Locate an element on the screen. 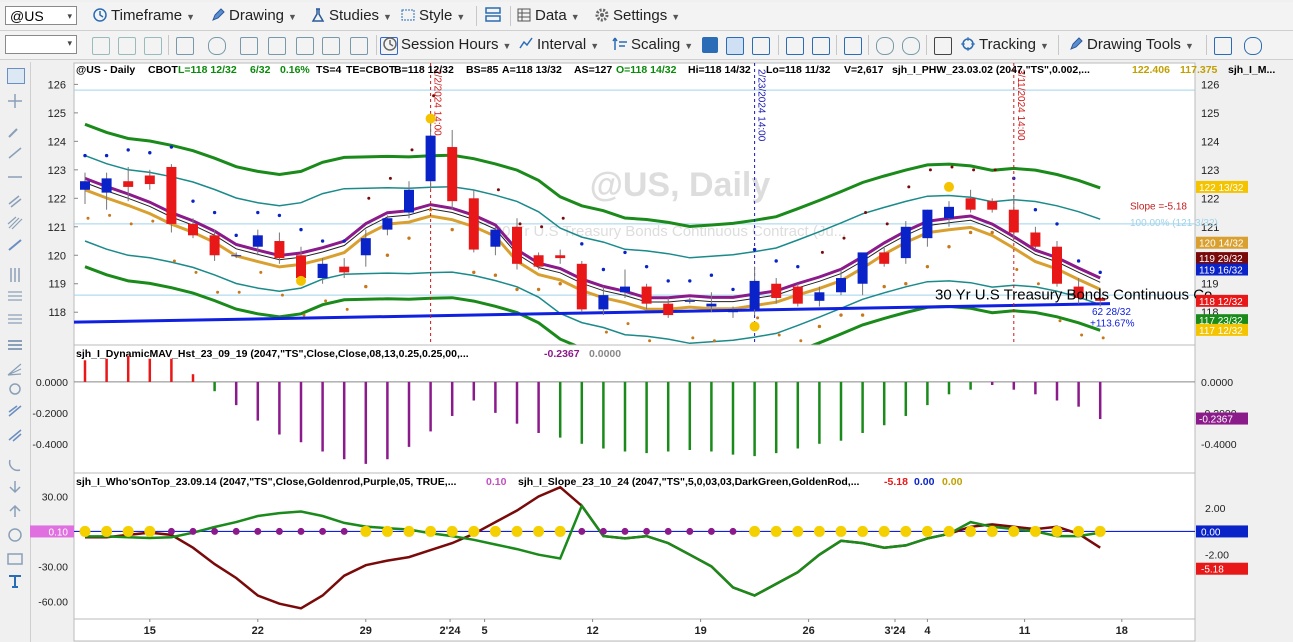 This screenshot has width=1293, height=642. style-button: Style ▼ is located at coordinates (432, 16).